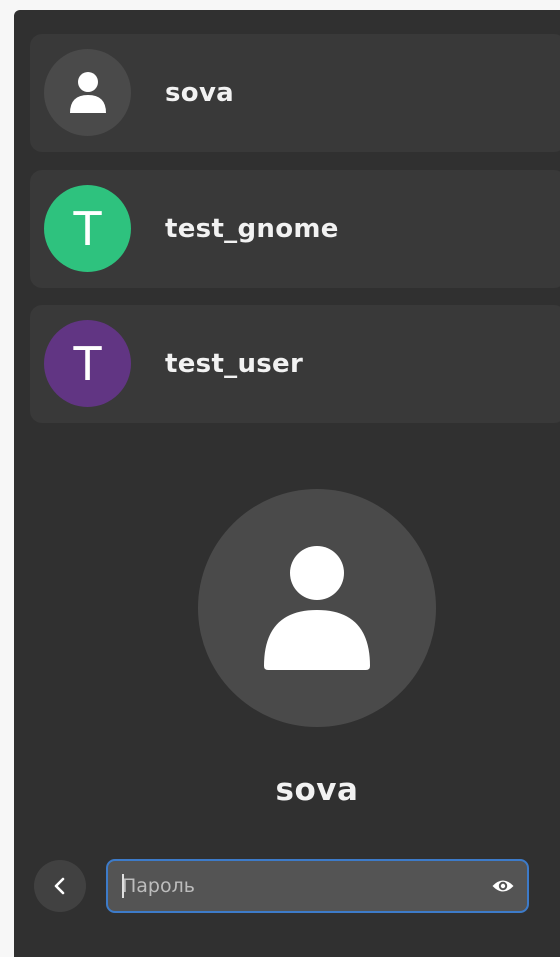 This screenshot has width=560, height=957. I want to click on text-caret, so click(123, 886).